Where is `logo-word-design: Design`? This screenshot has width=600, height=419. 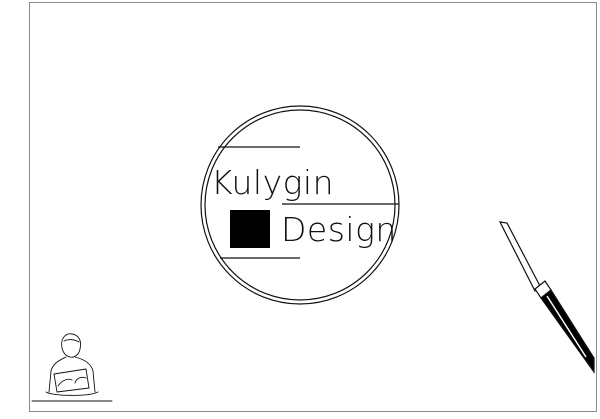
logo-word-design: Design is located at coordinates (339, 229).